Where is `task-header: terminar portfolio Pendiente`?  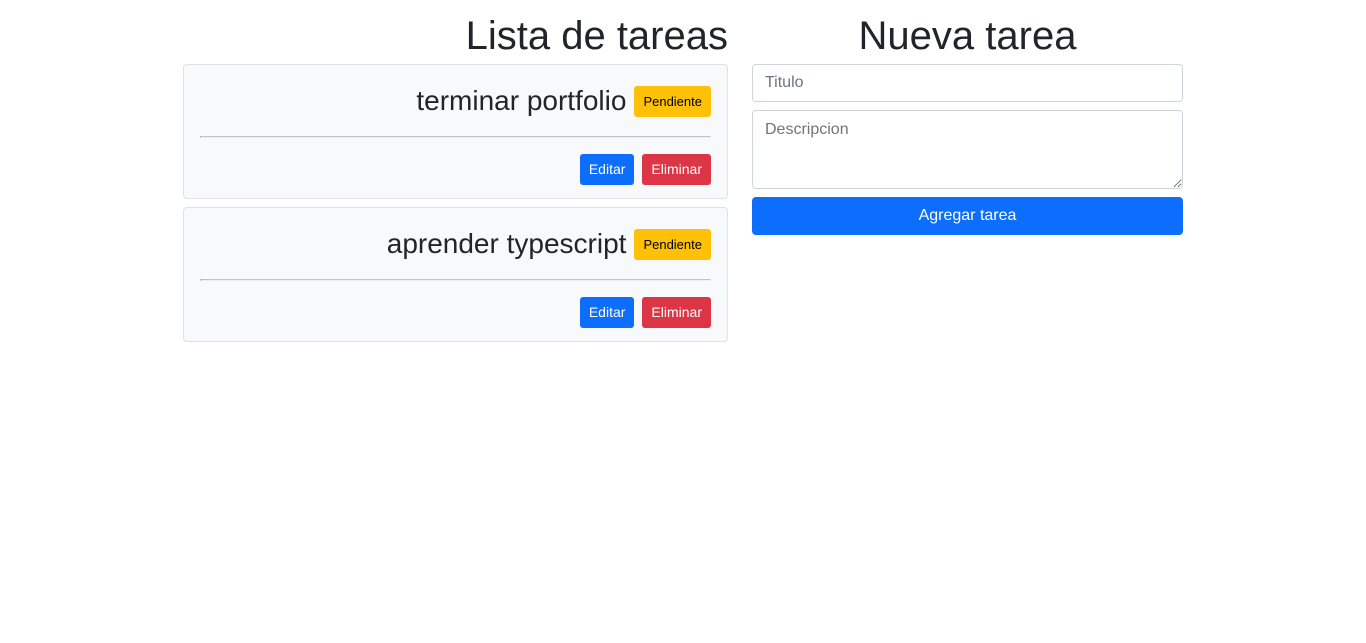 task-header: terminar portfolio Pendiente is located at coordinates (455, 100).